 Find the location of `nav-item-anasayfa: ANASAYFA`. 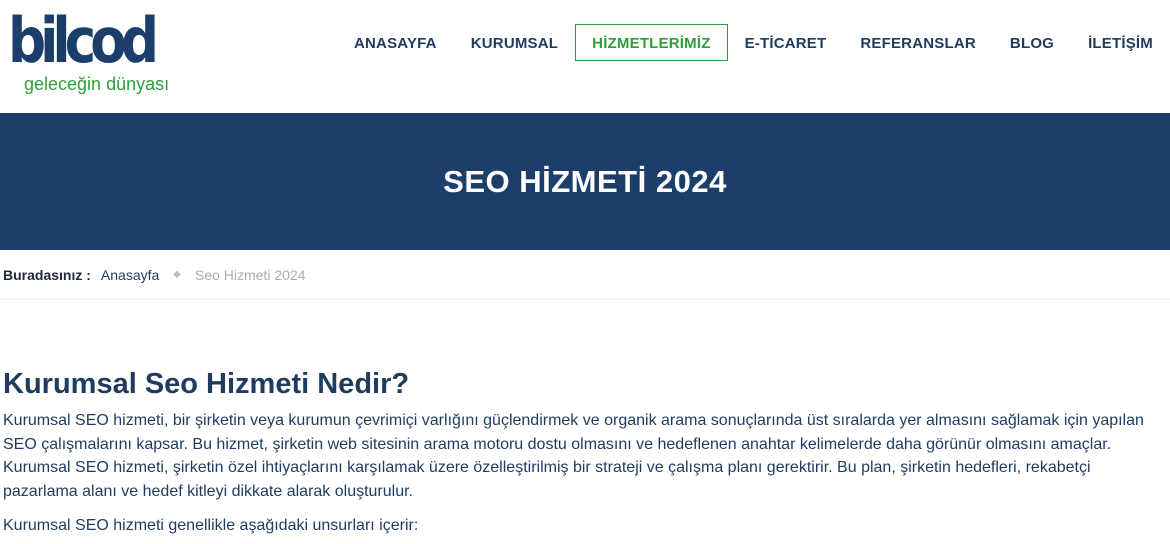

nav-item-anasayfa: ANASAYFA is located at coordinates (395, 42).